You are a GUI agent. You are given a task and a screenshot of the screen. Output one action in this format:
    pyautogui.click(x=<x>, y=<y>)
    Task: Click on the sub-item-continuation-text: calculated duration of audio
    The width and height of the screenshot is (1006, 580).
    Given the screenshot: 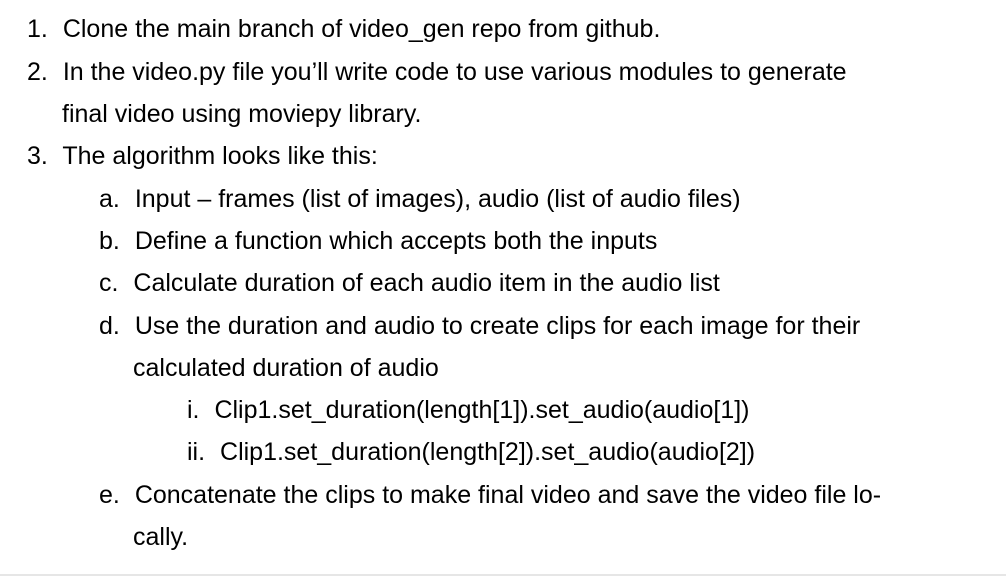 What is the action you would take?
    pyautogui.click(x=286, y=368)
    